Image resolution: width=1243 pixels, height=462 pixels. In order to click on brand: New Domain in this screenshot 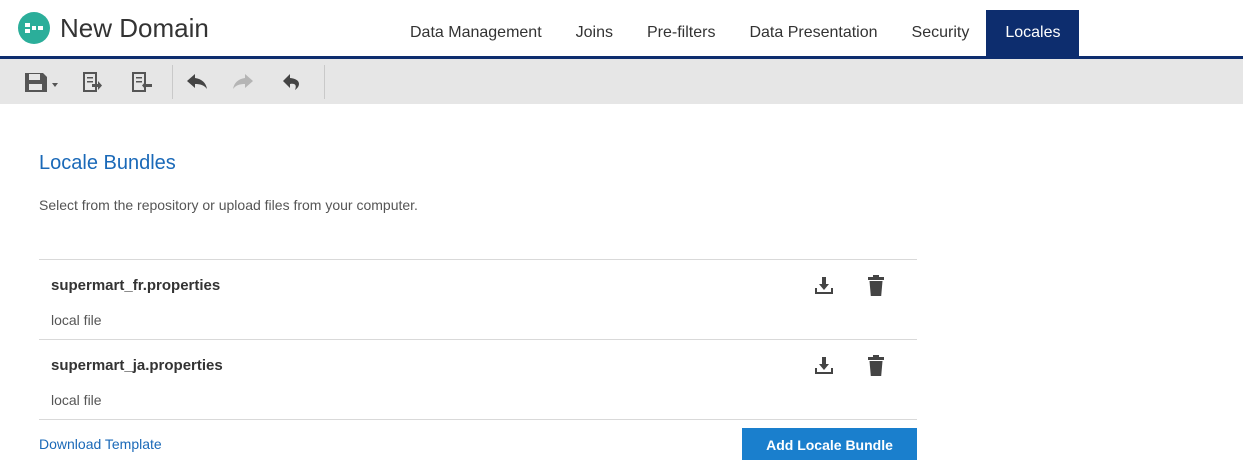, I will do `click(113, 28)`.